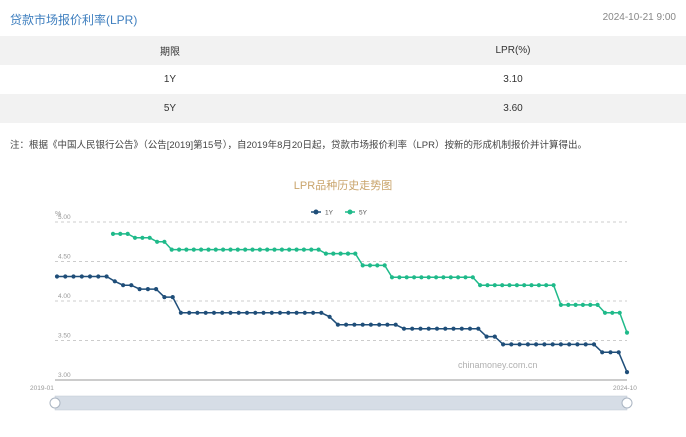  Describe the element at coordinates (627, 403) in the screenshot. I see `range-slider-handle-right` at that location.